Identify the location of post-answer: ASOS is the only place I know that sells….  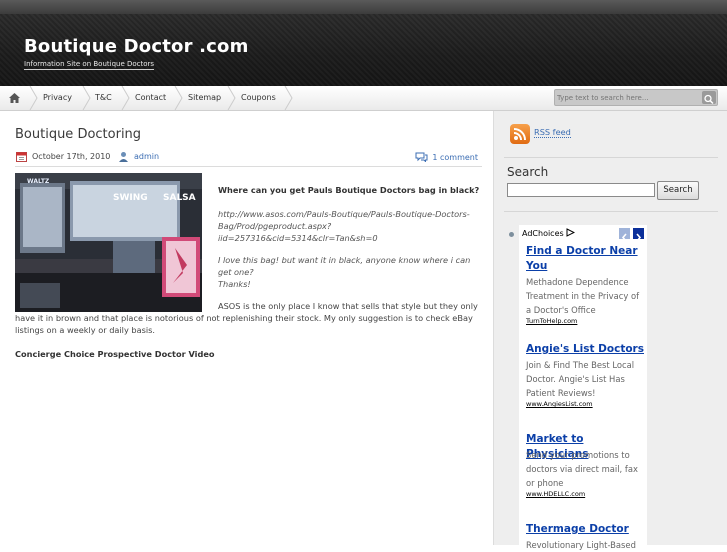
(246, 318).